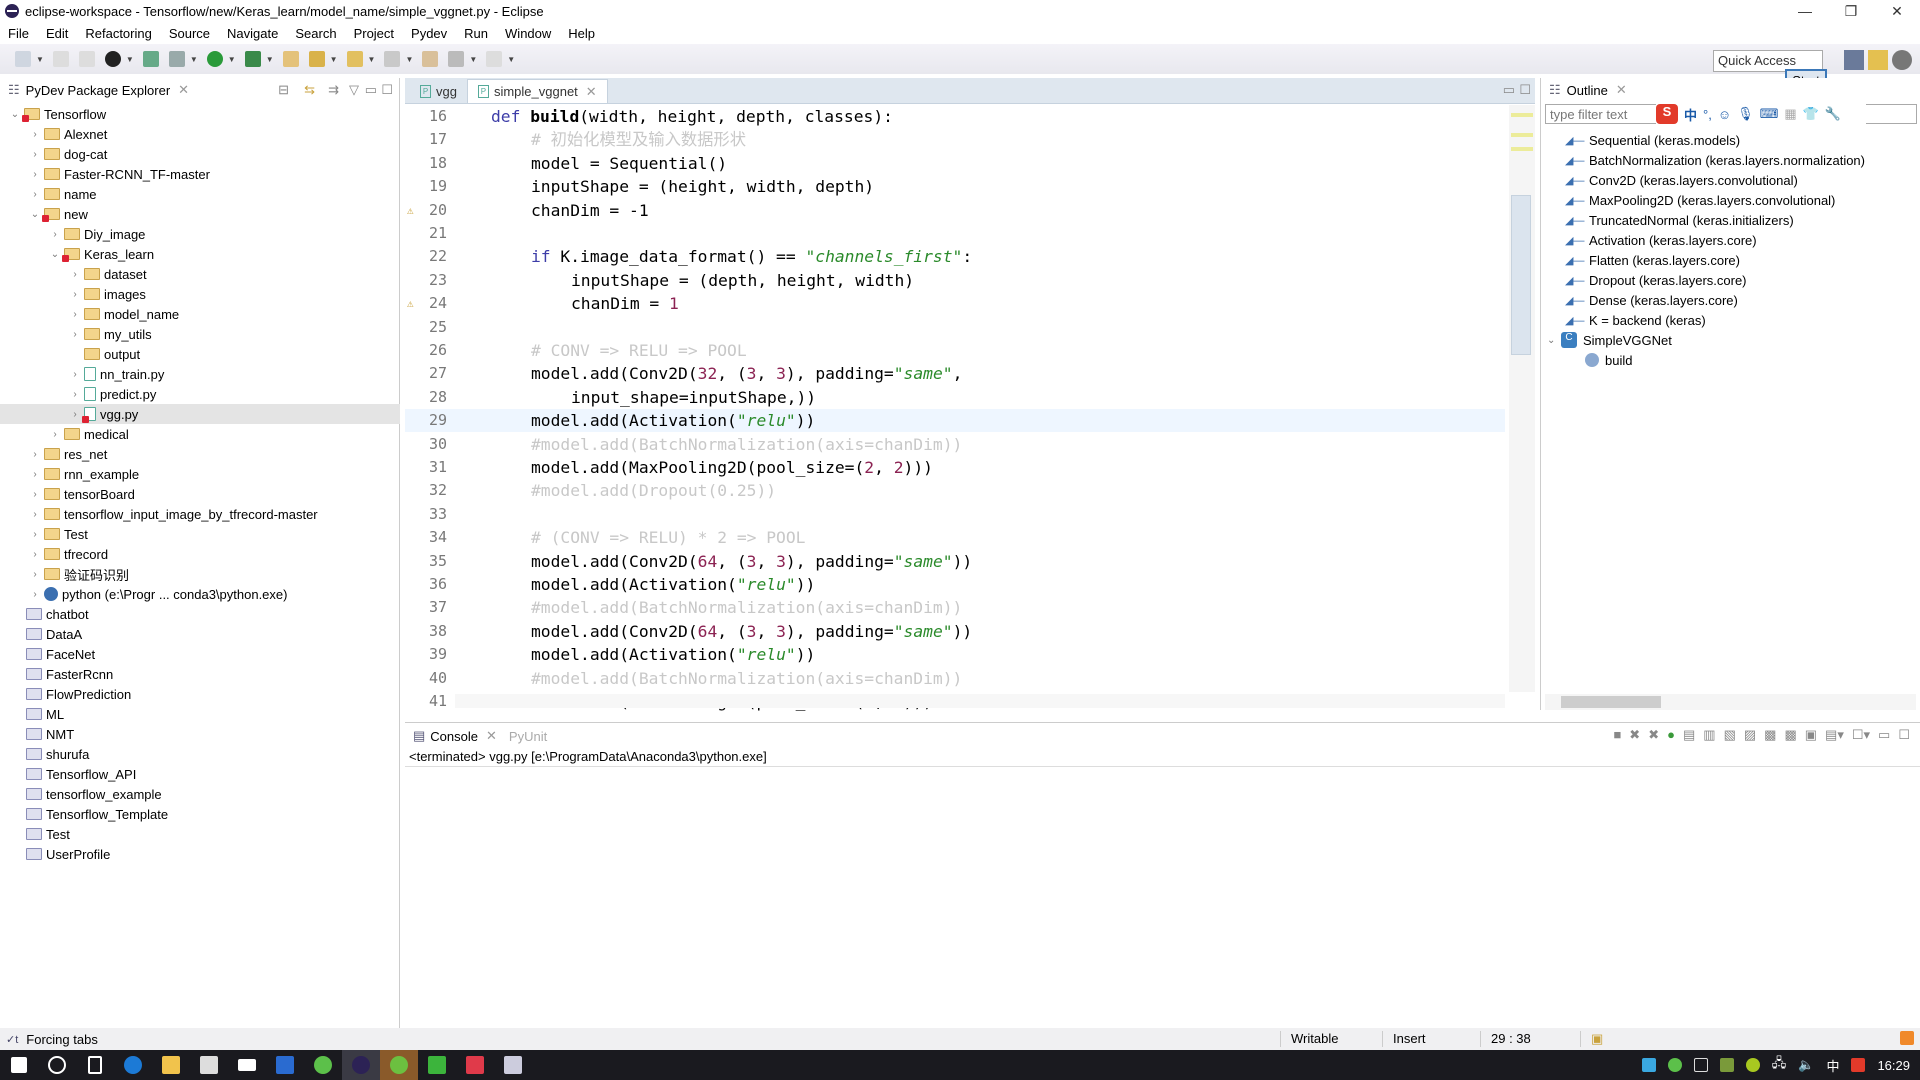 The height and width of the screenshot is (1080, 1920). What do you see at coordinates (316, 59) in the screenshot?
I see `pencil-icon` at bounding box center [316, 59].